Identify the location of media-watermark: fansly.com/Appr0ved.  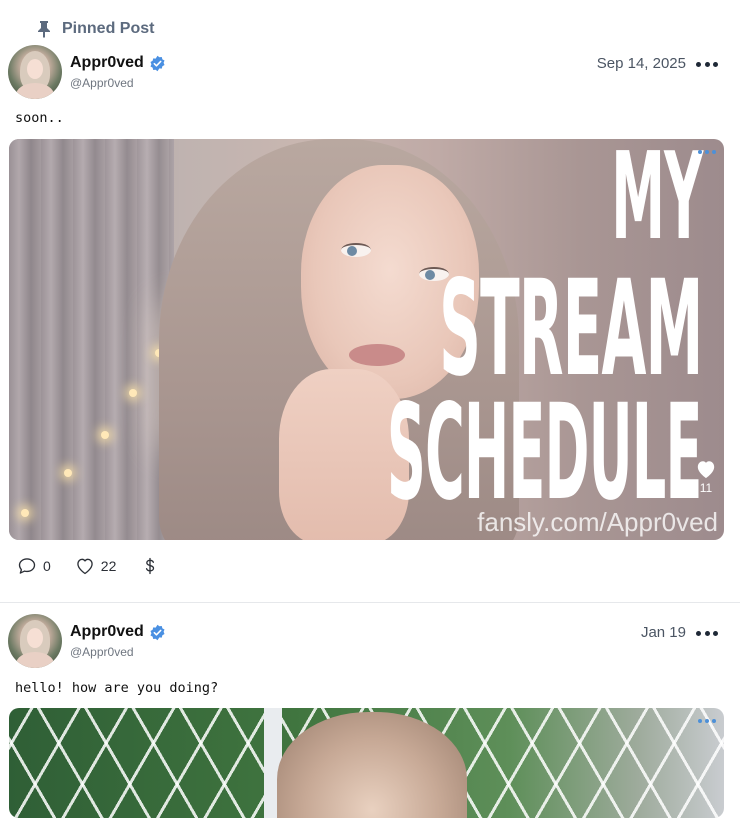
(597, 522).